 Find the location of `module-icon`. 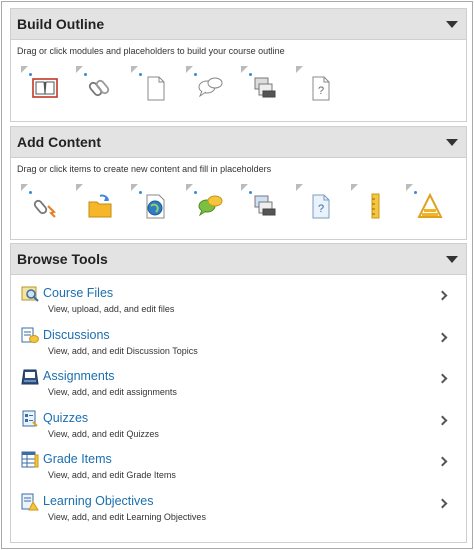

module-icon is located at coordinates (45, 88).